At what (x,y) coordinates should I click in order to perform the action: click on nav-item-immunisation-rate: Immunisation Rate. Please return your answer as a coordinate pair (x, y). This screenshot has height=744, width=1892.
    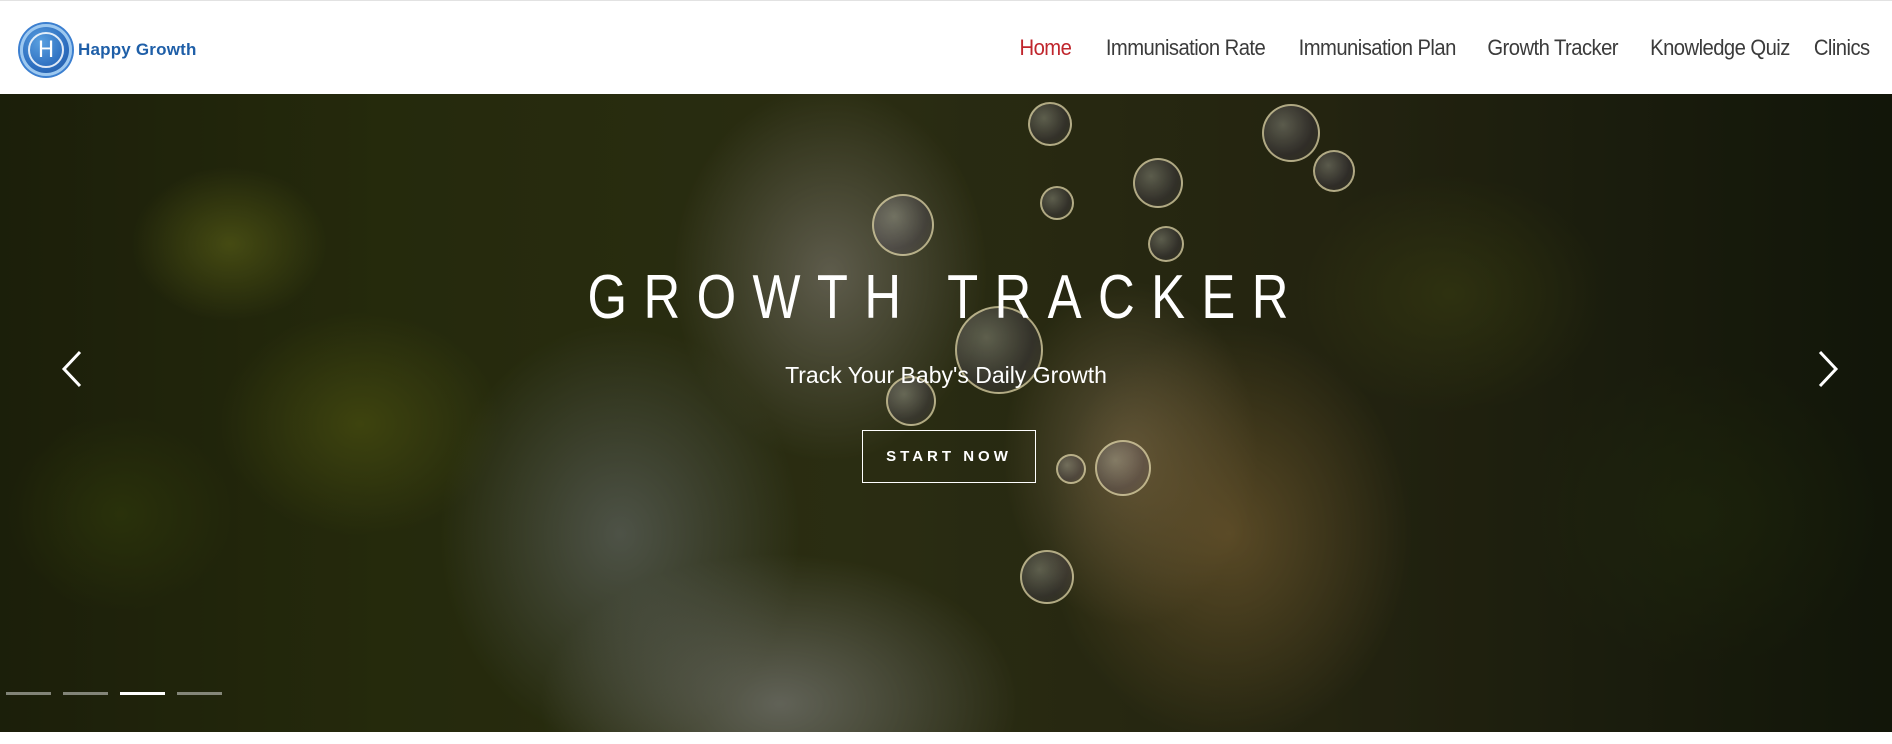
    Looking at the image, I should click on (1185, 48).